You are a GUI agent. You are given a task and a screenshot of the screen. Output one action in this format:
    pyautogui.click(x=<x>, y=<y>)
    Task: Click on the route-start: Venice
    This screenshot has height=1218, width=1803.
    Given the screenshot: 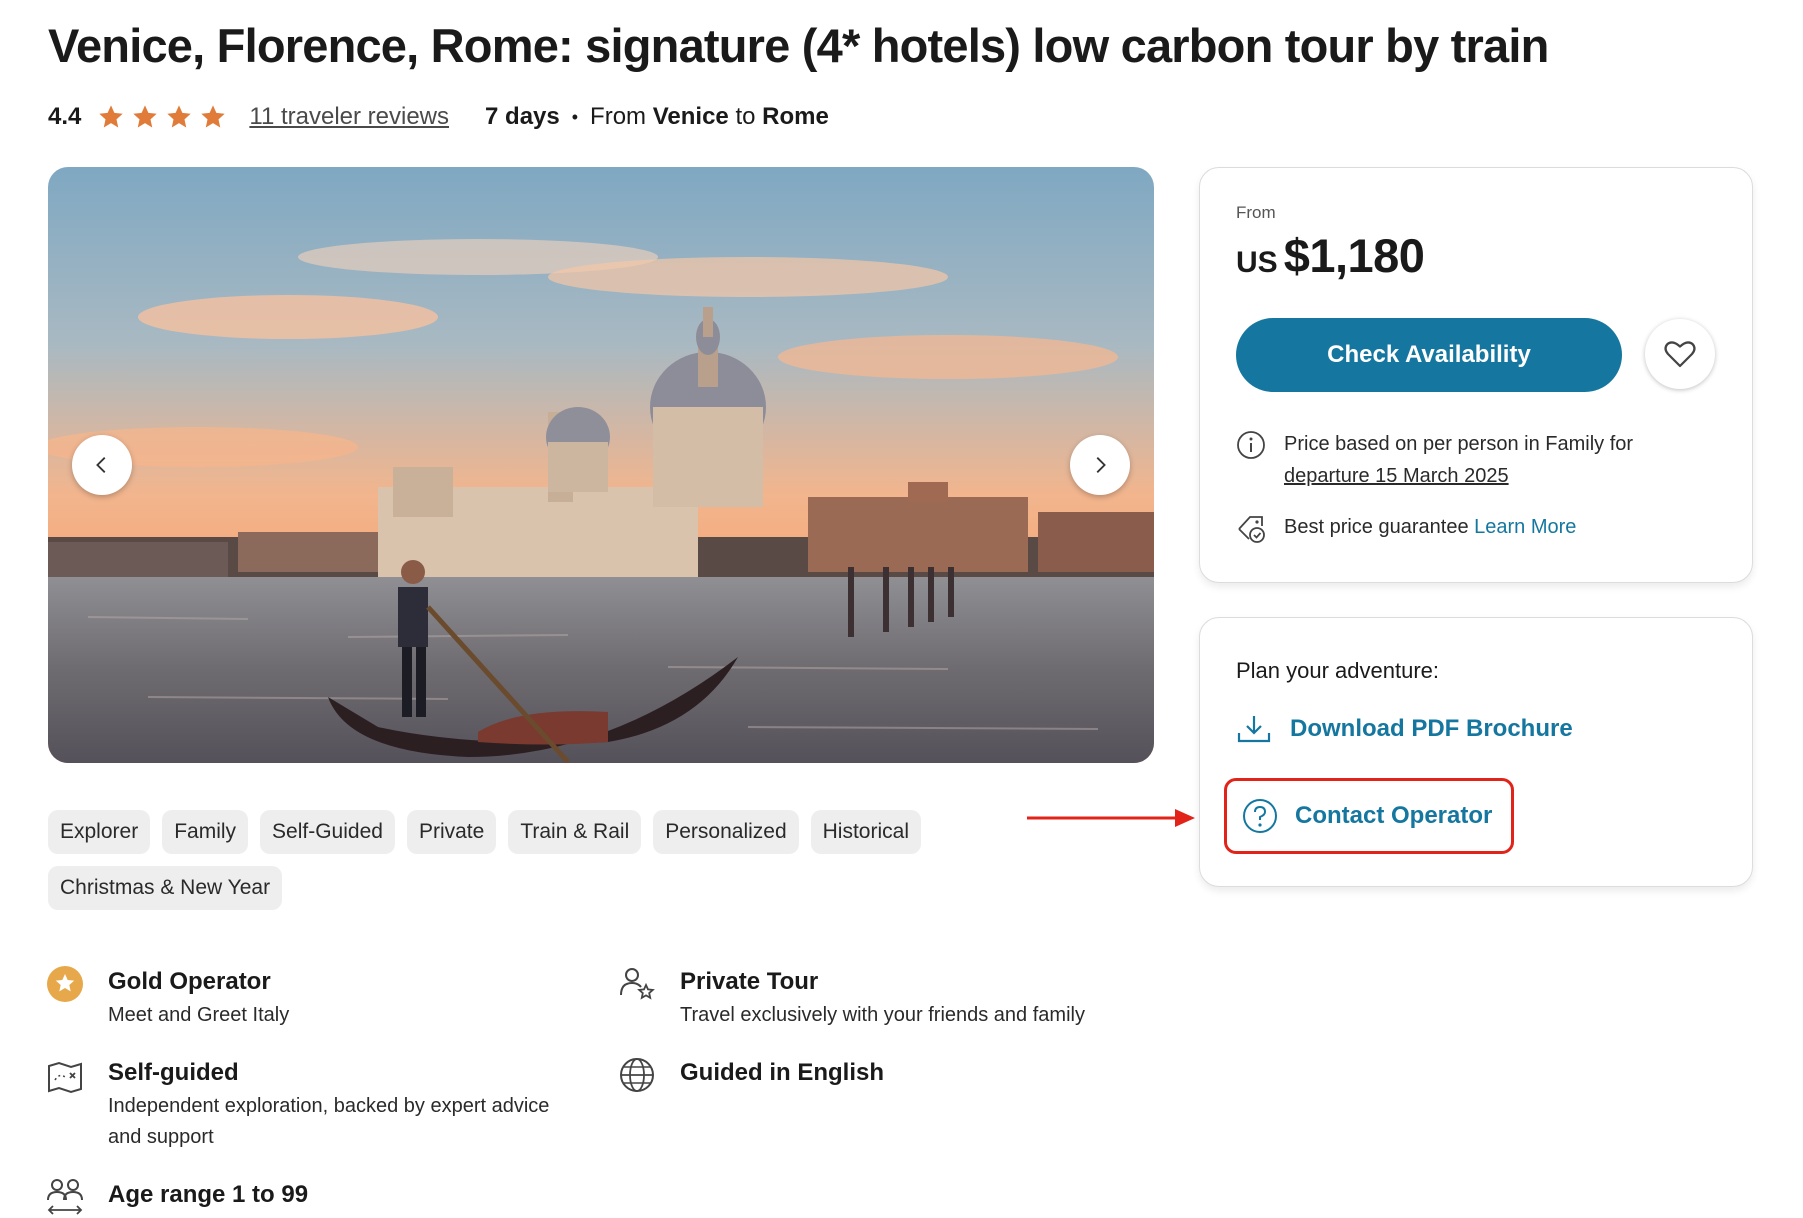 What is the action you would take?
    pyautogui.click(x=690, y=116)
    